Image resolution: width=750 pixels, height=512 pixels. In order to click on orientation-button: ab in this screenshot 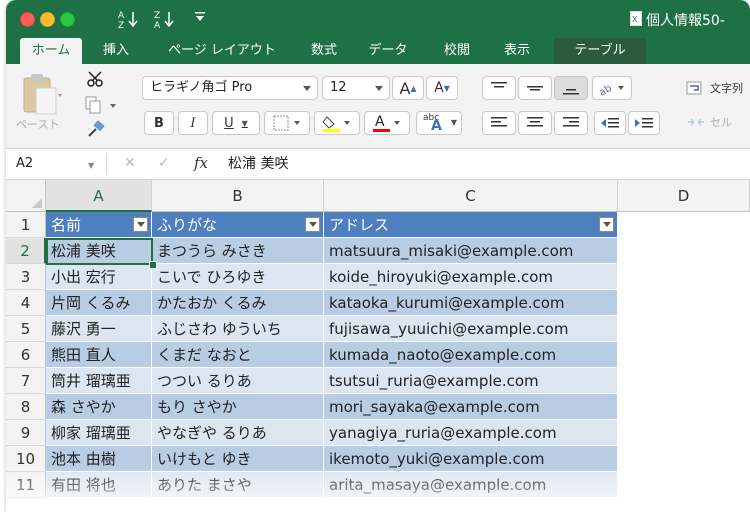, I will do `click(612, 88)`.